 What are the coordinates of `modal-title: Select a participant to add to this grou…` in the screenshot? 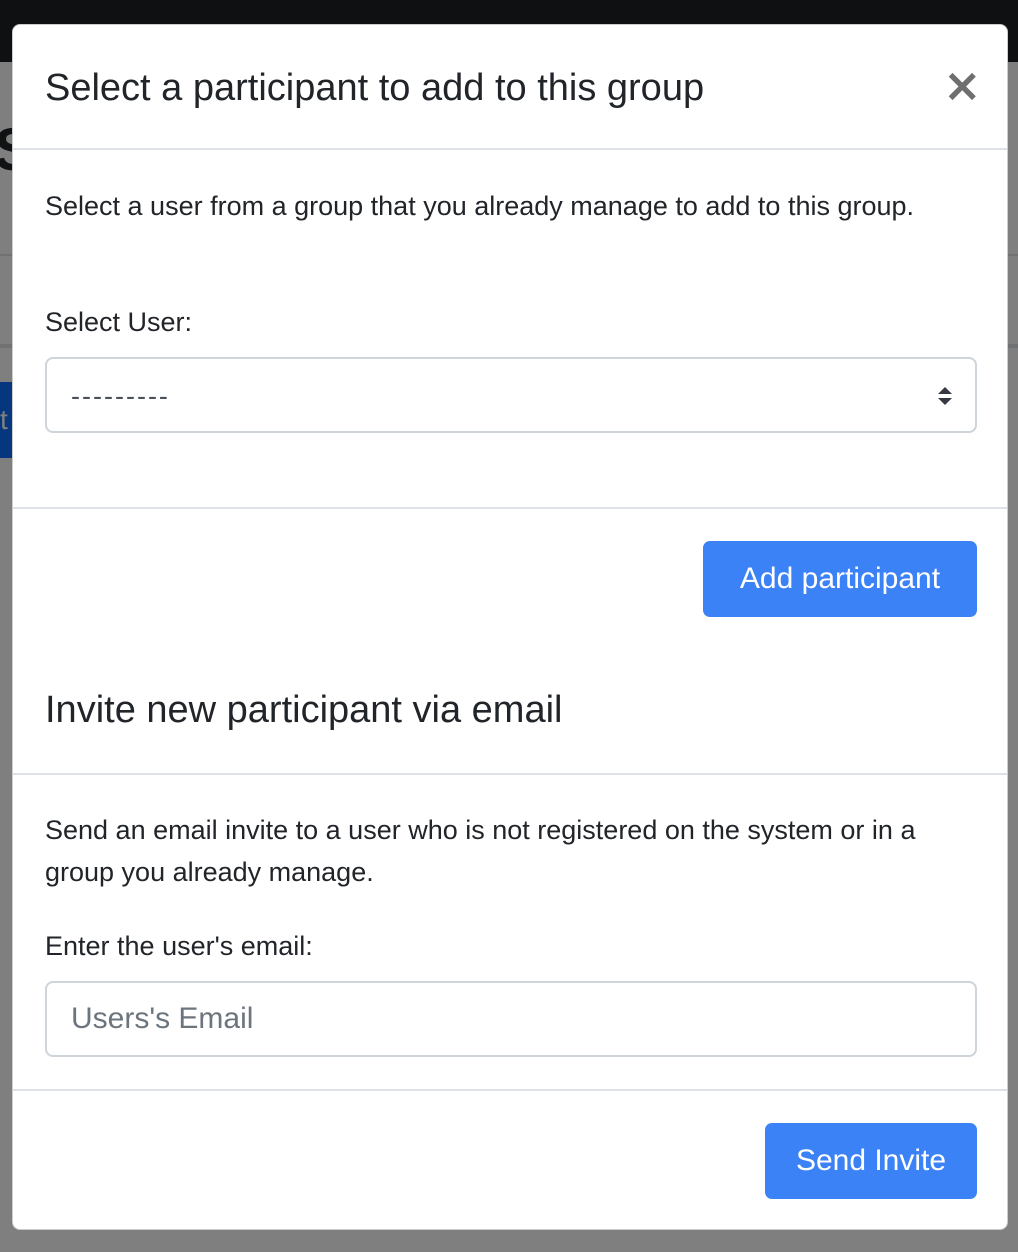 It's located at (375, 88).